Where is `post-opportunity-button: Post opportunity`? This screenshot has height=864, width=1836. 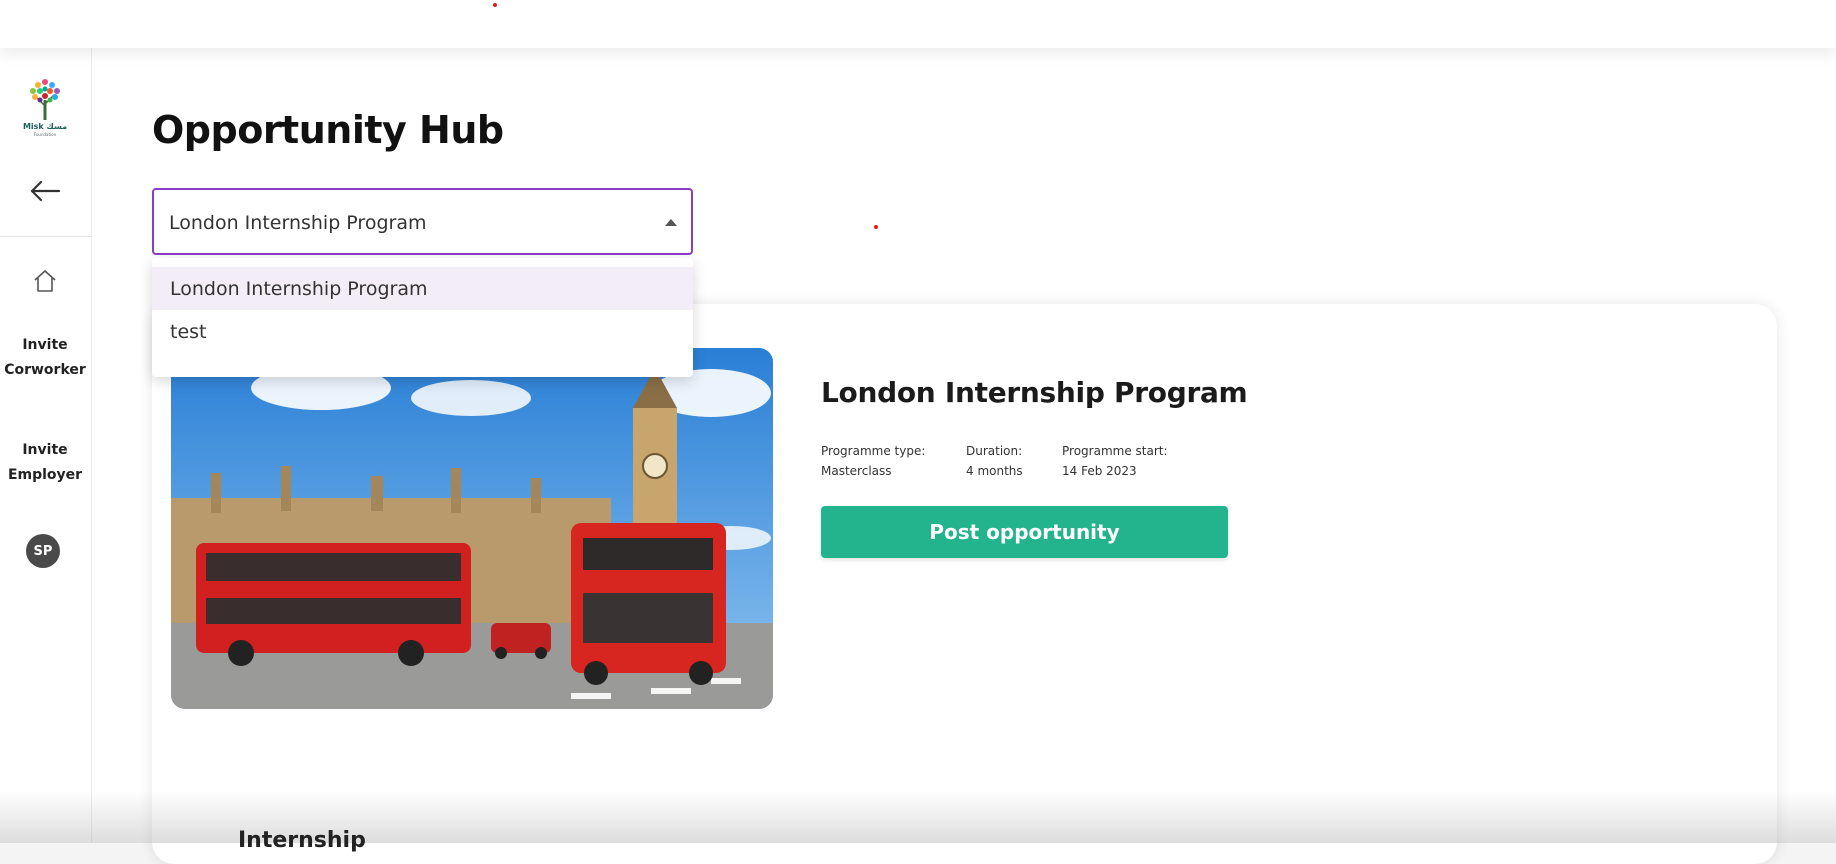 post-opportunity-button: Post opportunity is located at coordinates (1024, 532).